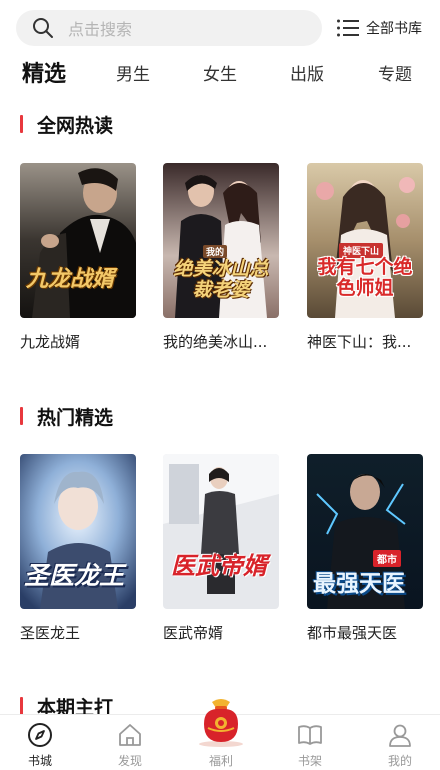  I want to click on category-tabs: 精选 男生 女生 出版 专题, so click(220, 73).